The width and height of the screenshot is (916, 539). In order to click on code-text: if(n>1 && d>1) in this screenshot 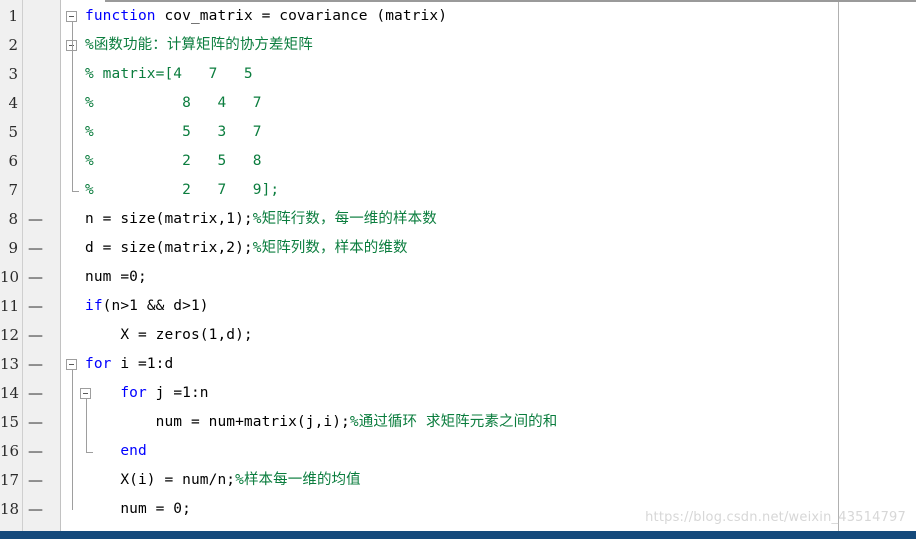, I will do `click(147, 306)`.